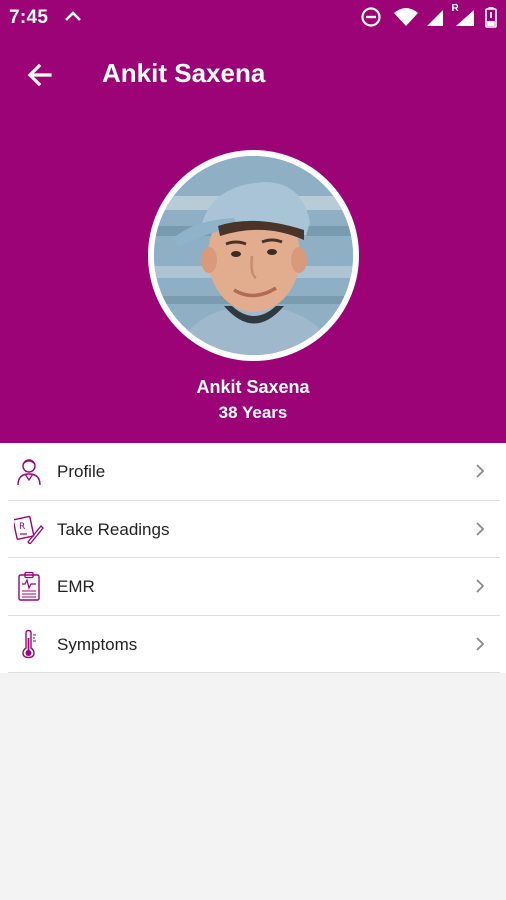  I want to click on signal-roaming-icon: R, so click(463, 15).